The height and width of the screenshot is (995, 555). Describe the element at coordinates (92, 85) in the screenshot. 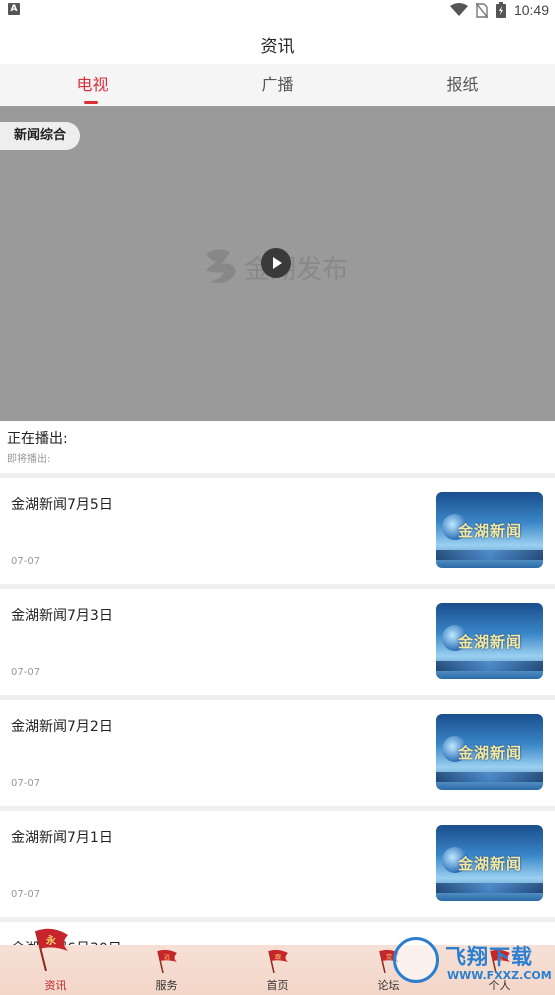

I see `tab-tv: 电视` at that location.